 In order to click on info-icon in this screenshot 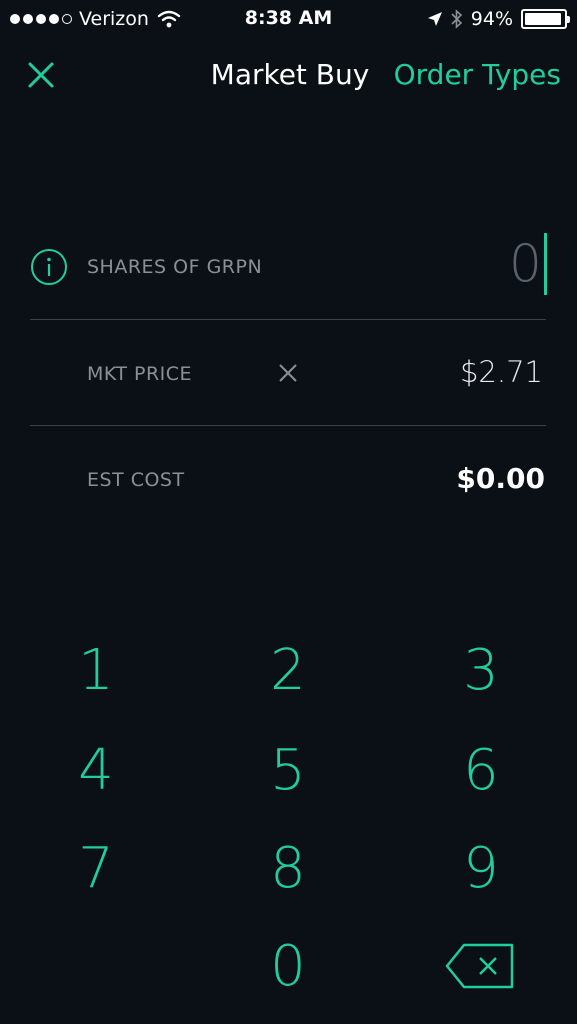, I will do `click(49, 267)`.